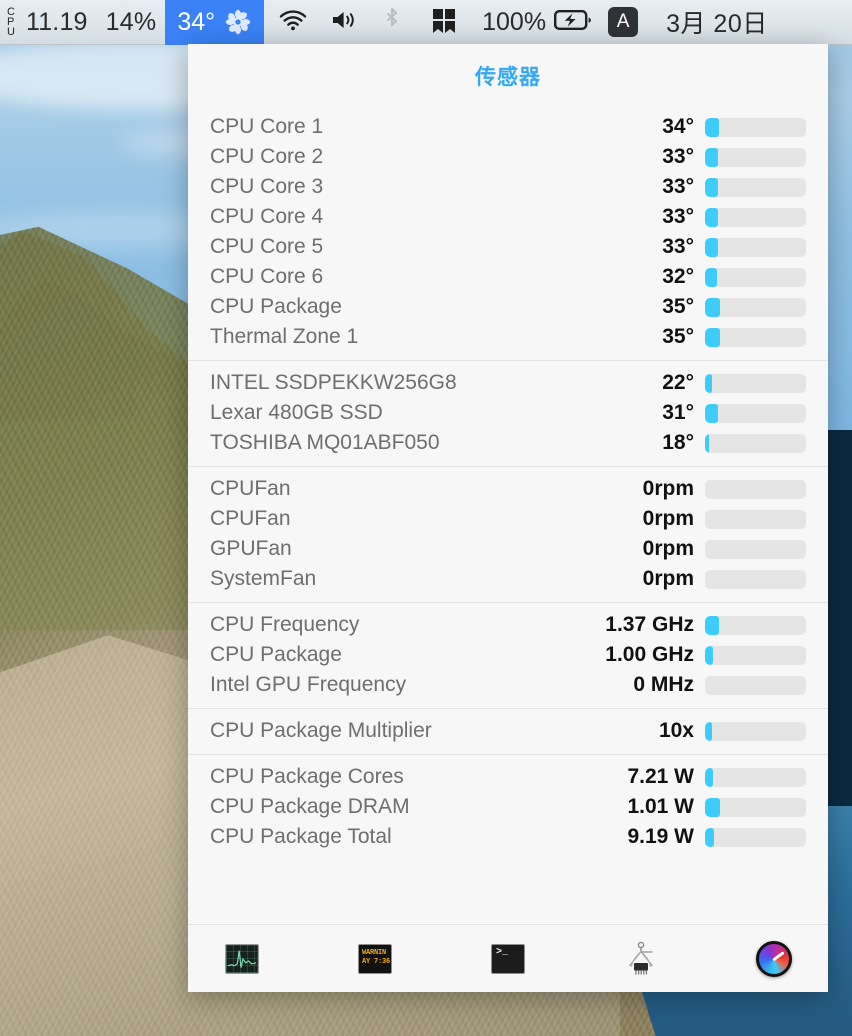 The width and height of the screenshot is (852, 1036). I want to click on sensor-value: 22°, so click(678, 382).